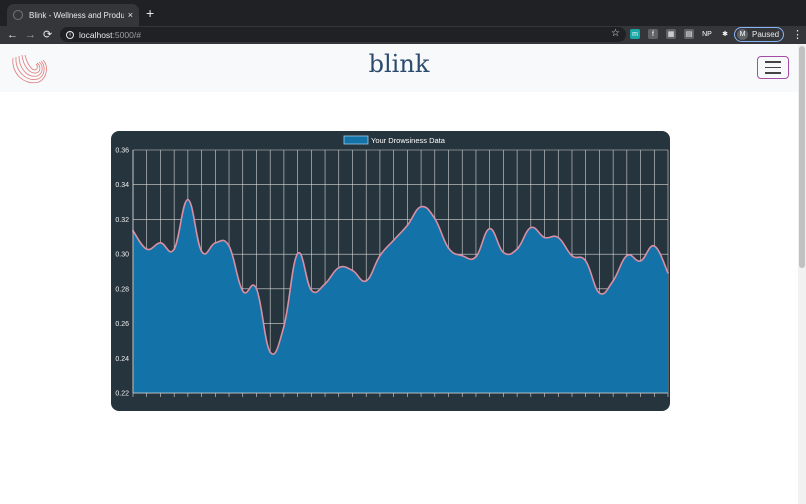 The height and width of the screenshot is (504, 806). What do you see at coordinates (76, 15) in the screenshot?
I see `tab-title: Blink - Wellness and Productiv` at bounding box center [76, 15].